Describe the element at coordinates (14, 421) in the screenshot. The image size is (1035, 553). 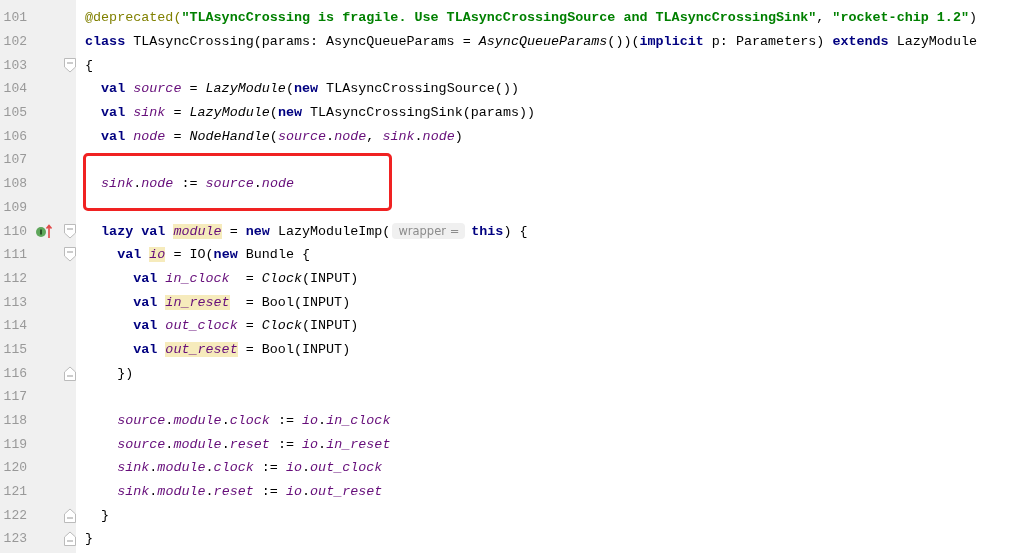
I see `line-number: 118` at that location.